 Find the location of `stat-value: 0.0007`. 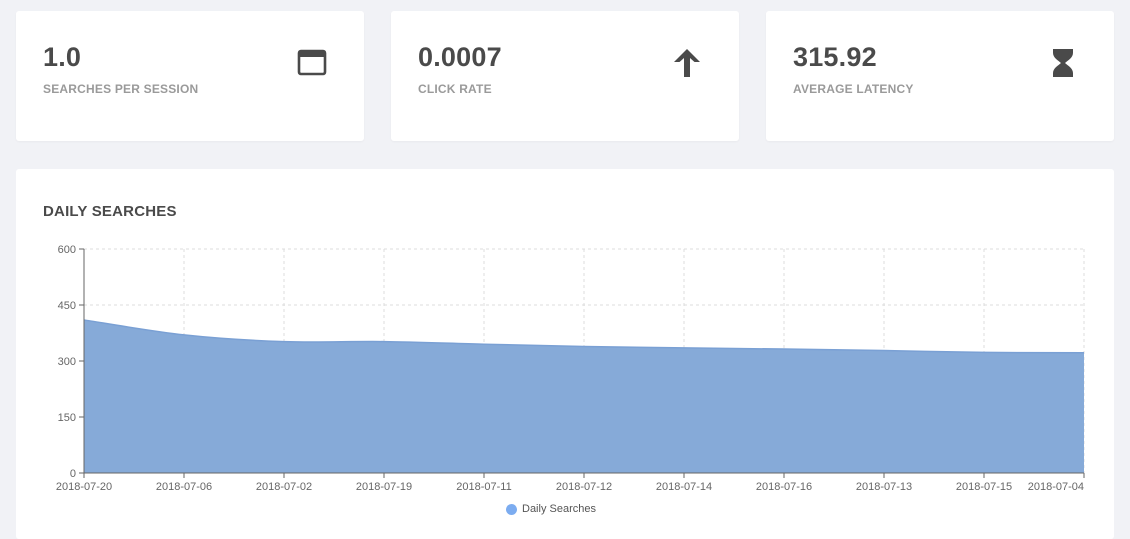

stat-value: 0.0007 is located at coordinates (460, 57).